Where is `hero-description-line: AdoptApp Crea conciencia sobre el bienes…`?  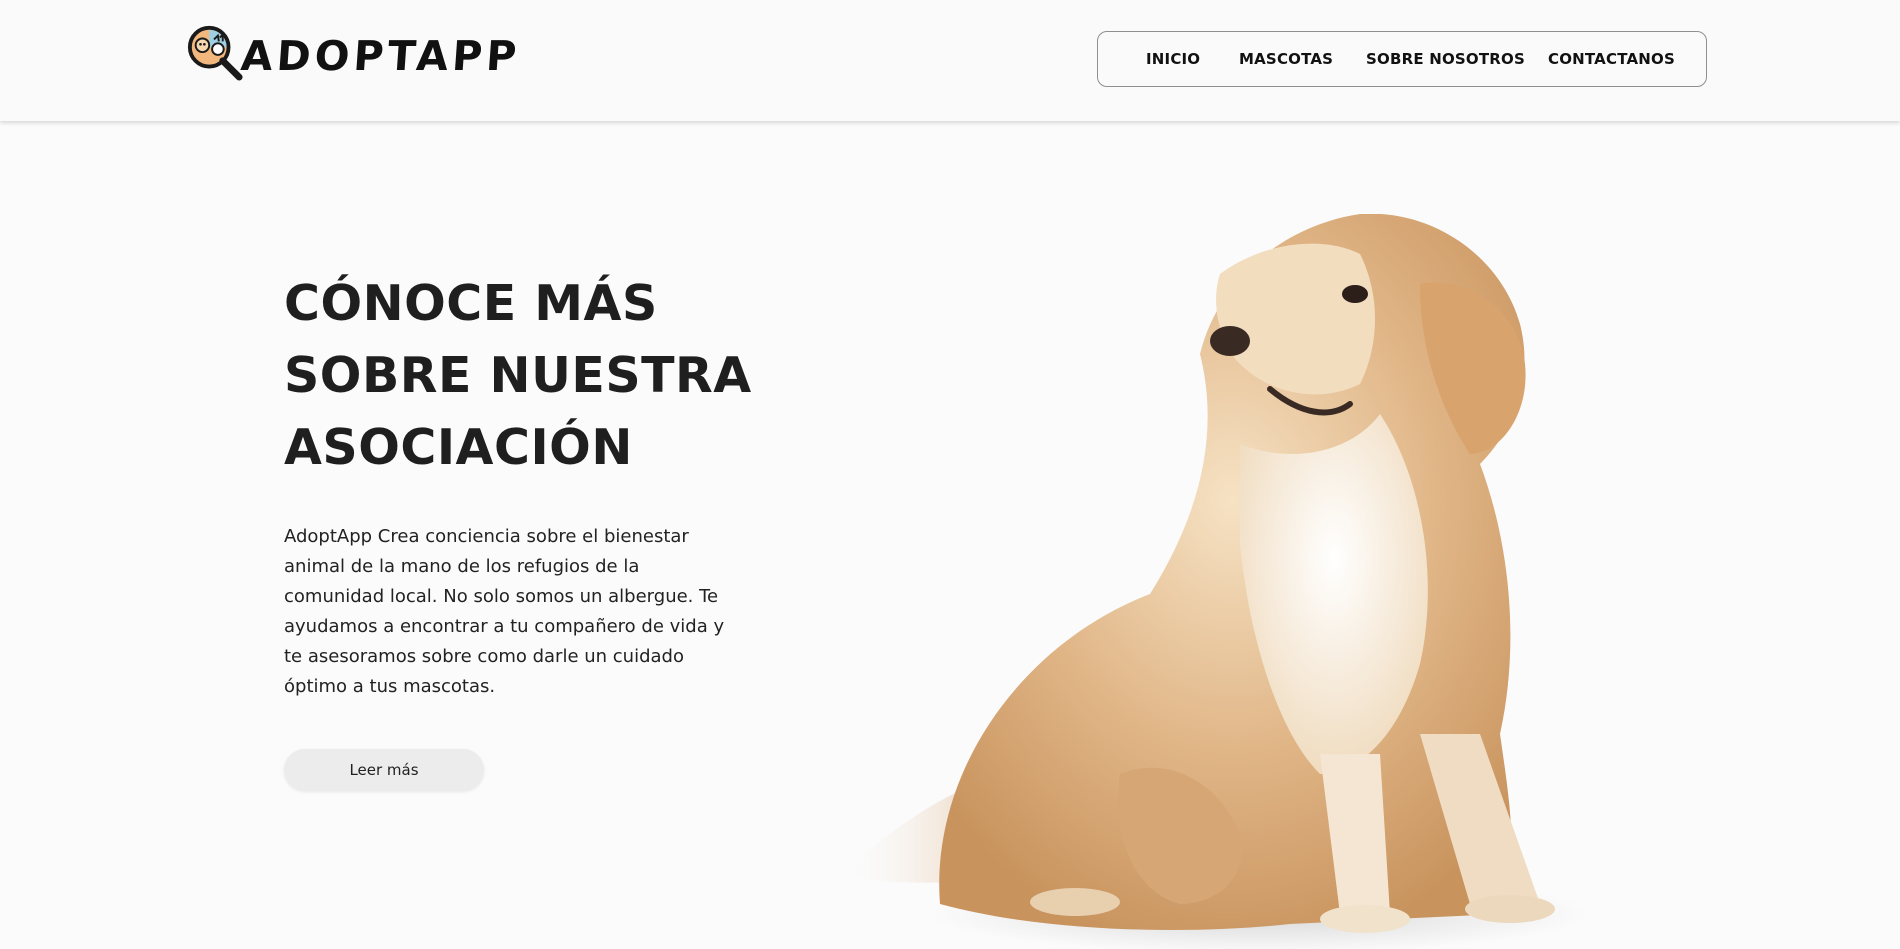
hero-description-line: AdoptApp Crea conciencia sobre el bienes… is located at coordinates (486, 536).